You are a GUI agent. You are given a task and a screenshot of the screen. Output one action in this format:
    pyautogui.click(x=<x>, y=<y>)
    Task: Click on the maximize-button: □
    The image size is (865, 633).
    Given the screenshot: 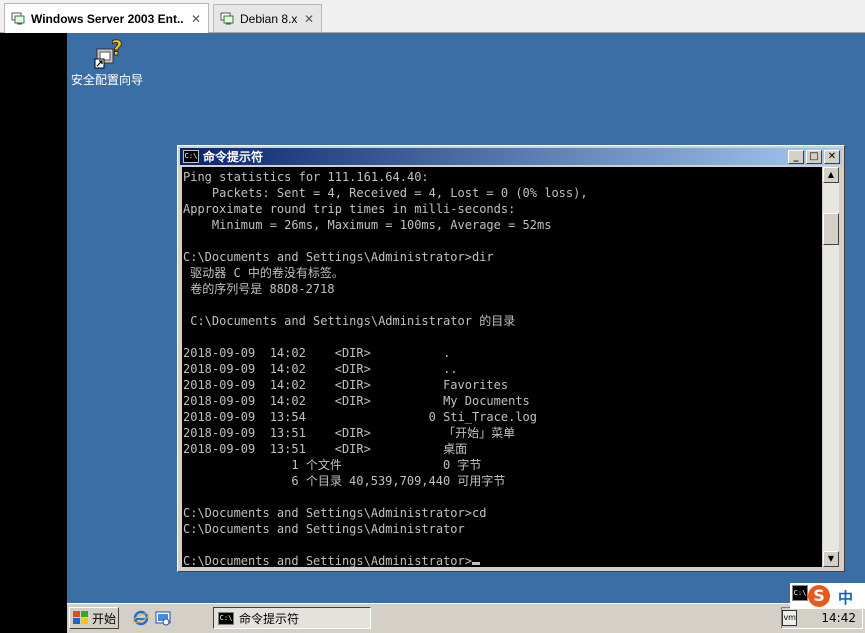 What is the action you would take?
    pyautogui.click(x=814, y=156)
    